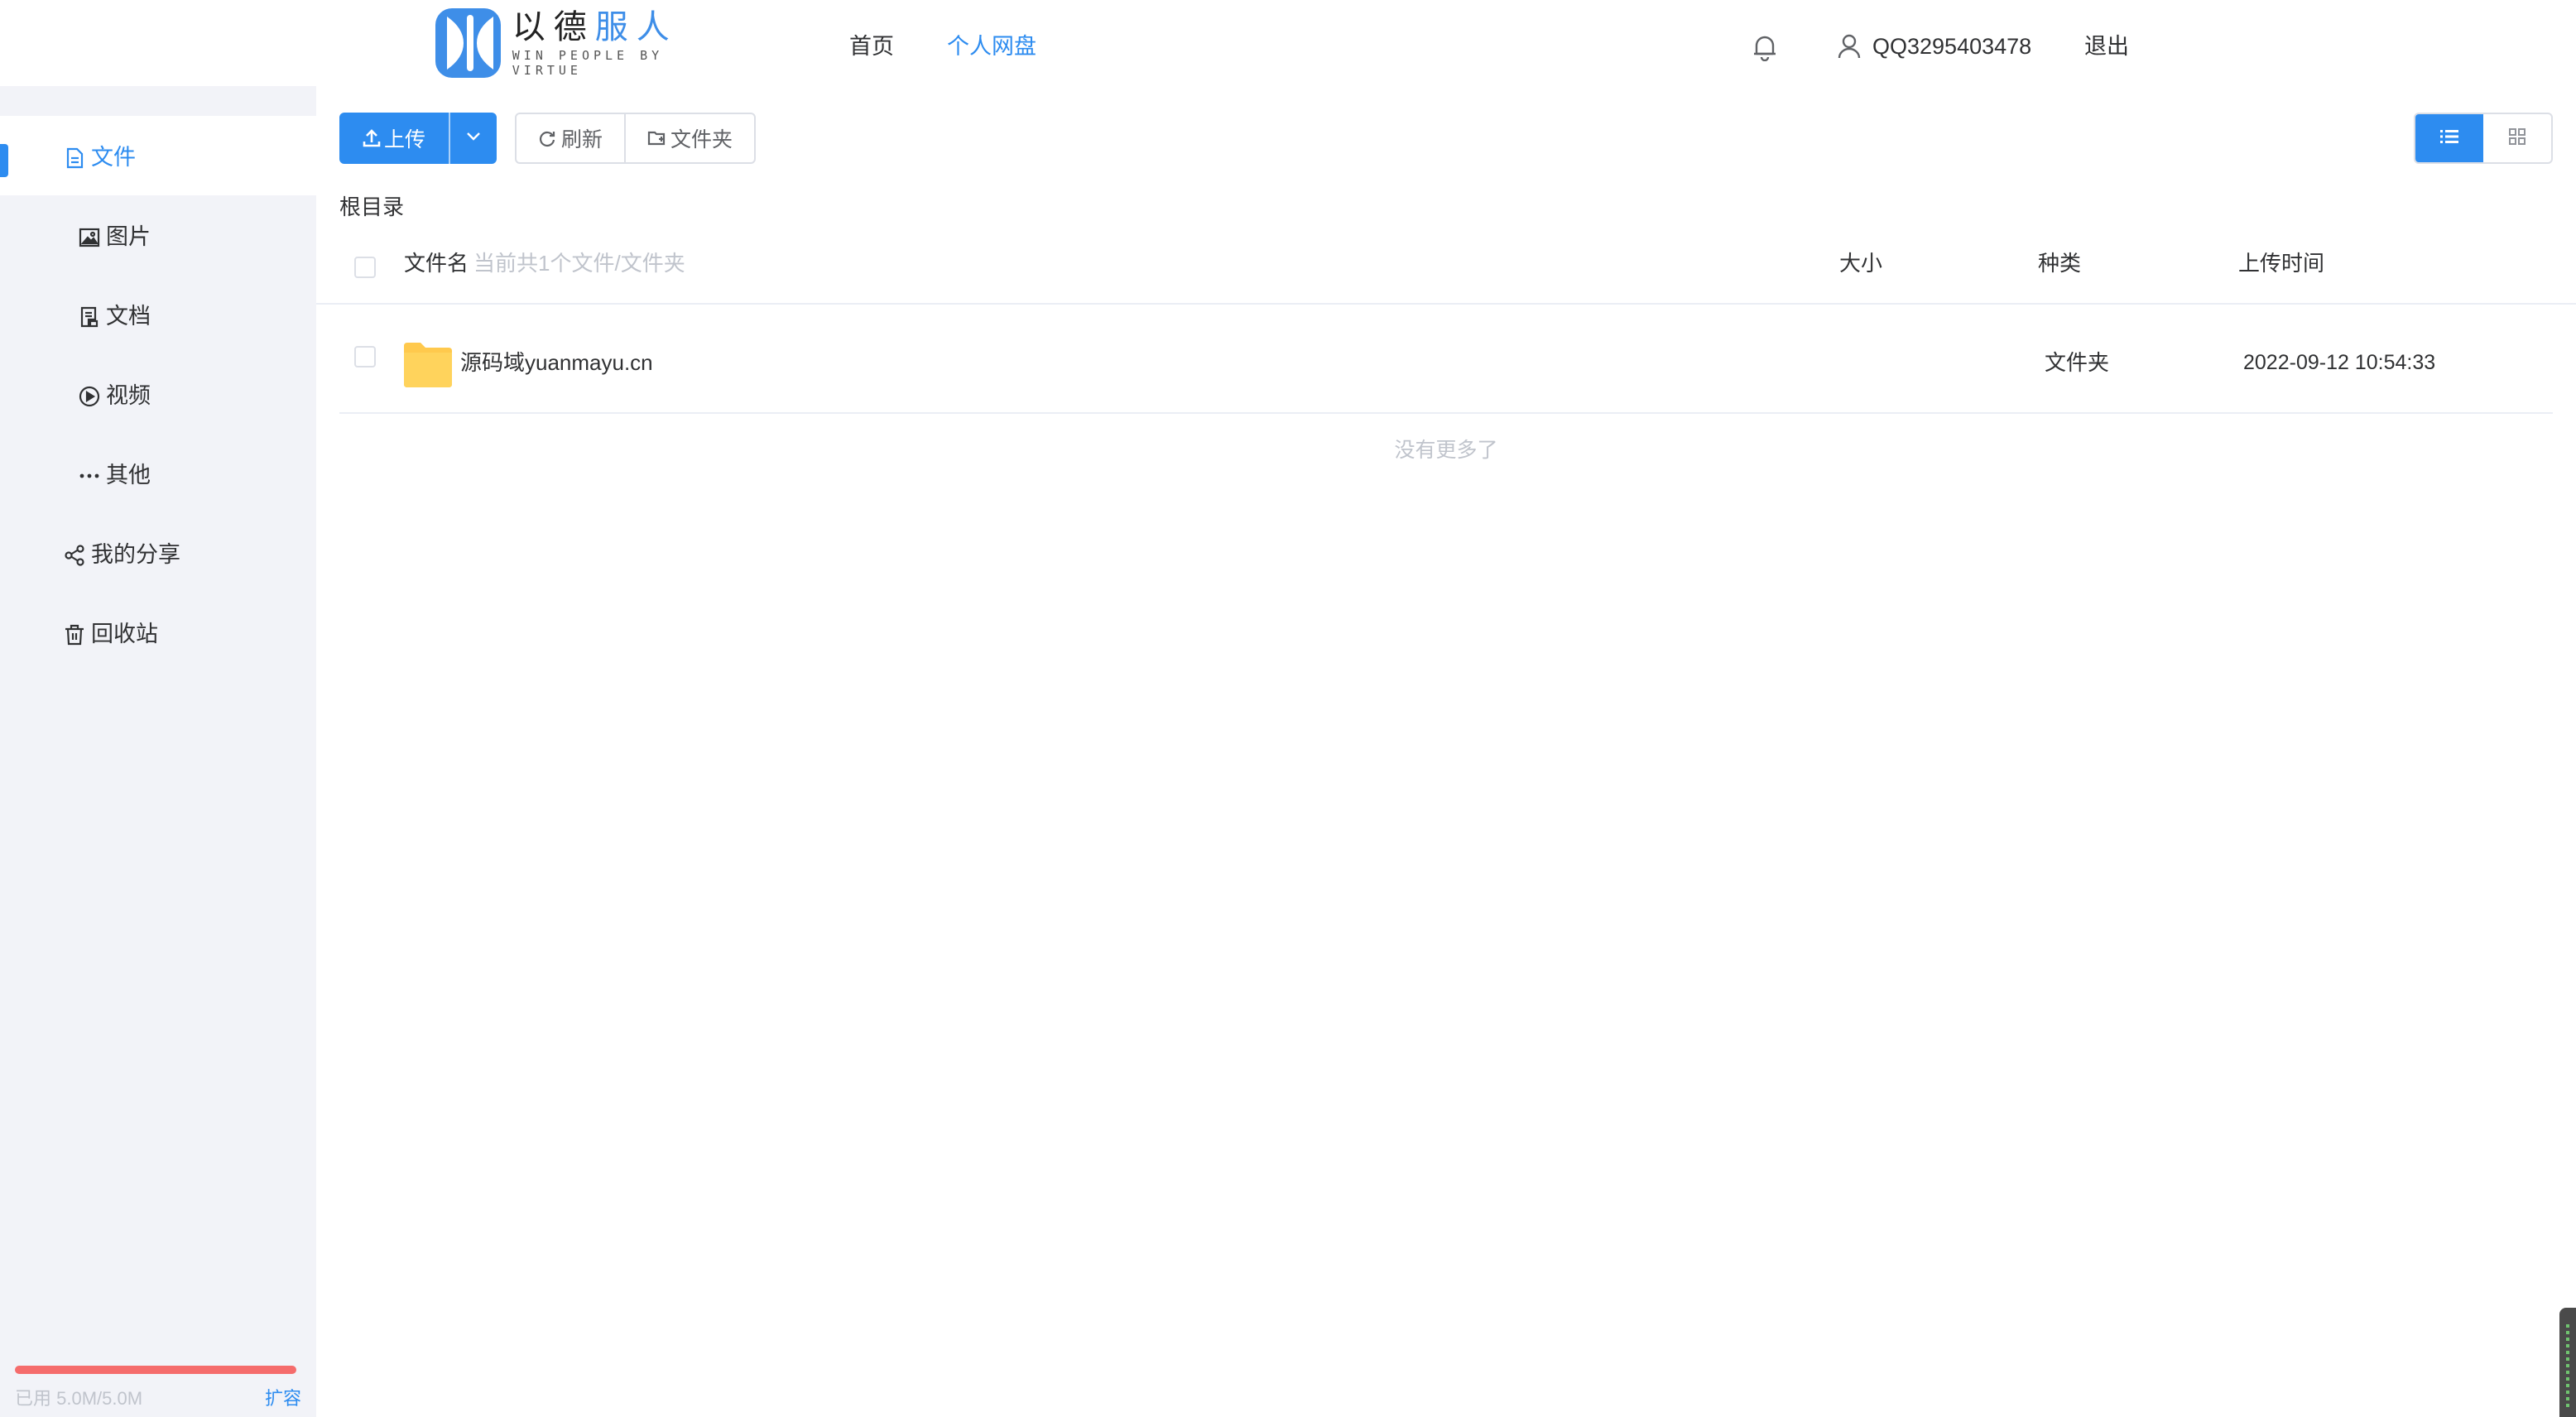 The width and height of the screenshot is (2576, 1417). Describe the element at coordinates (128, 316) in the screenshot. I see `sidebar-item-label: 文档` at that location.